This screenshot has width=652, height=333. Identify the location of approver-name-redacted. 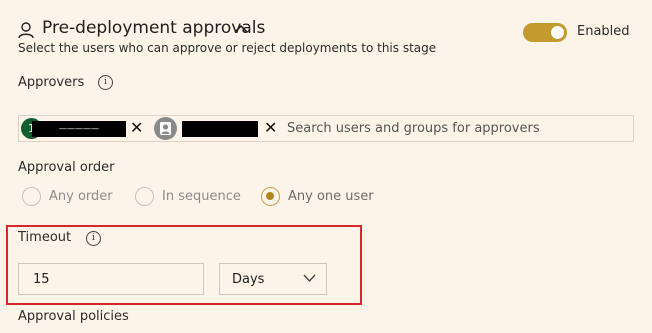
(220, 129).